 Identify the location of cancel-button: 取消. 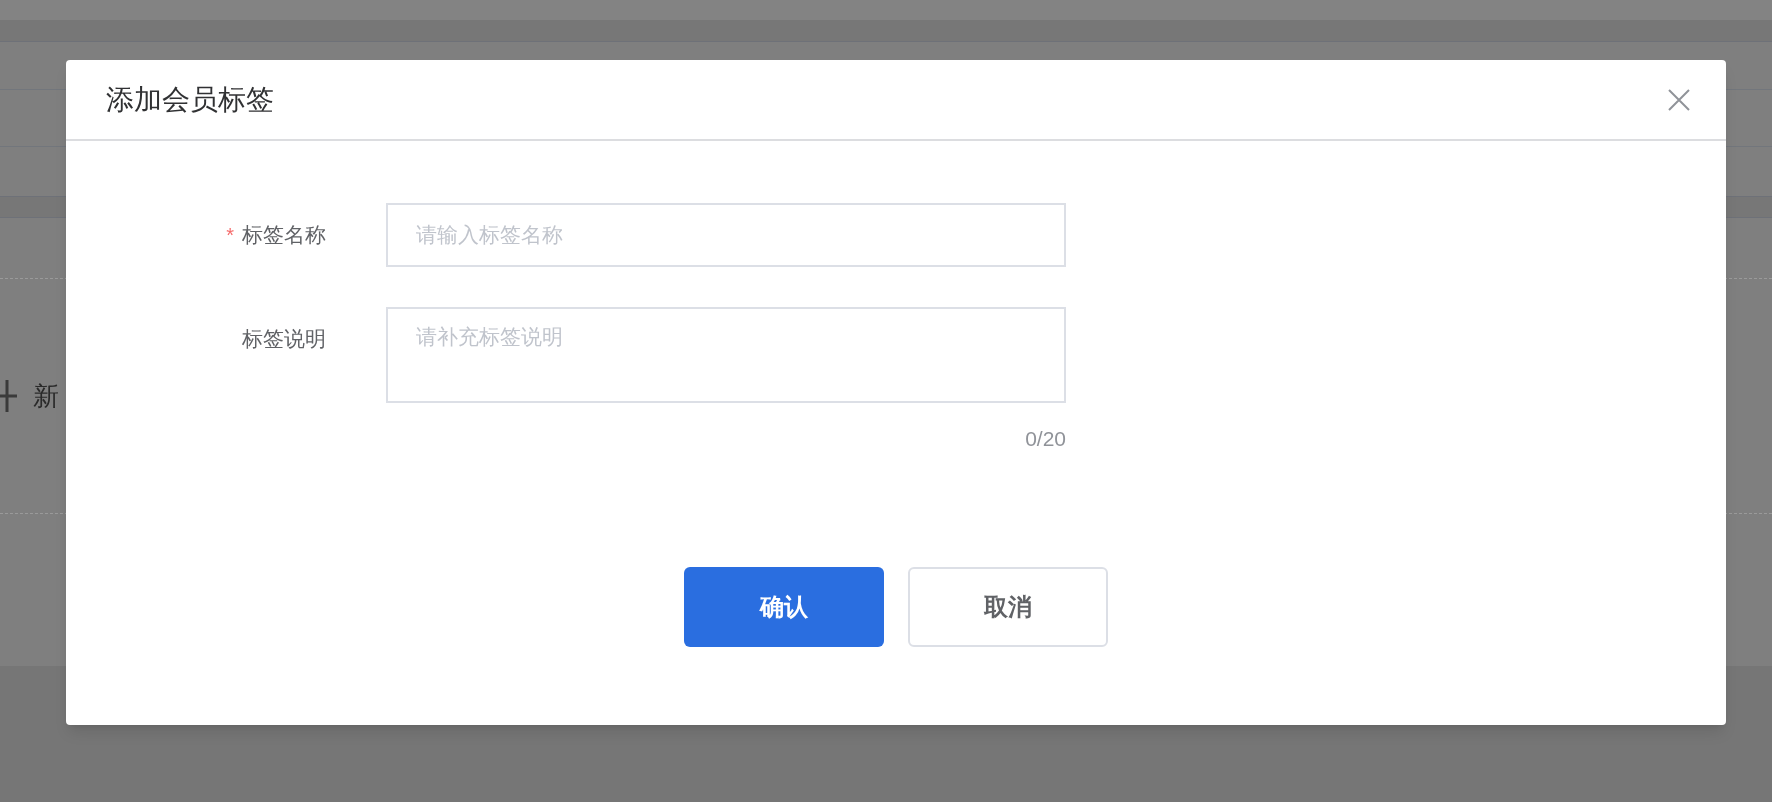
(1008, 606).